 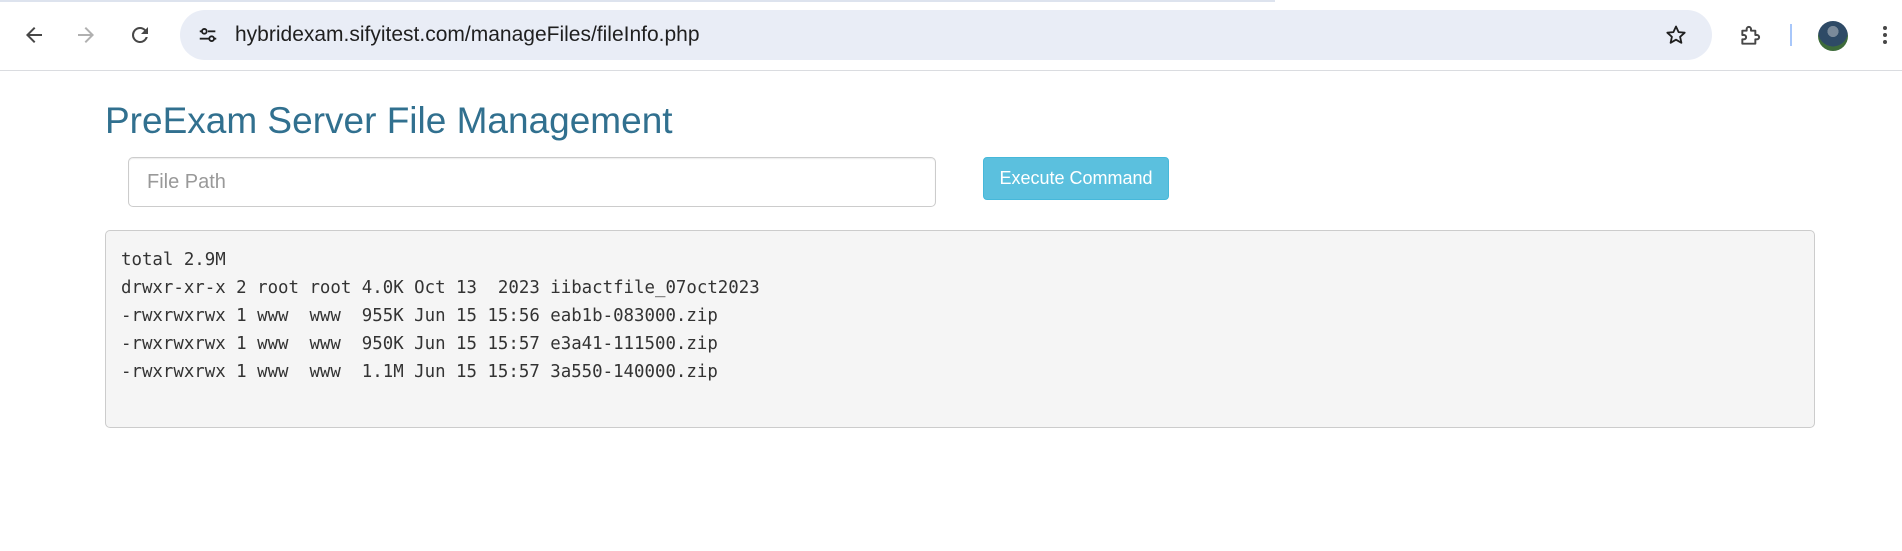 I want to click on reload-icon, so click(x=140, y=35).